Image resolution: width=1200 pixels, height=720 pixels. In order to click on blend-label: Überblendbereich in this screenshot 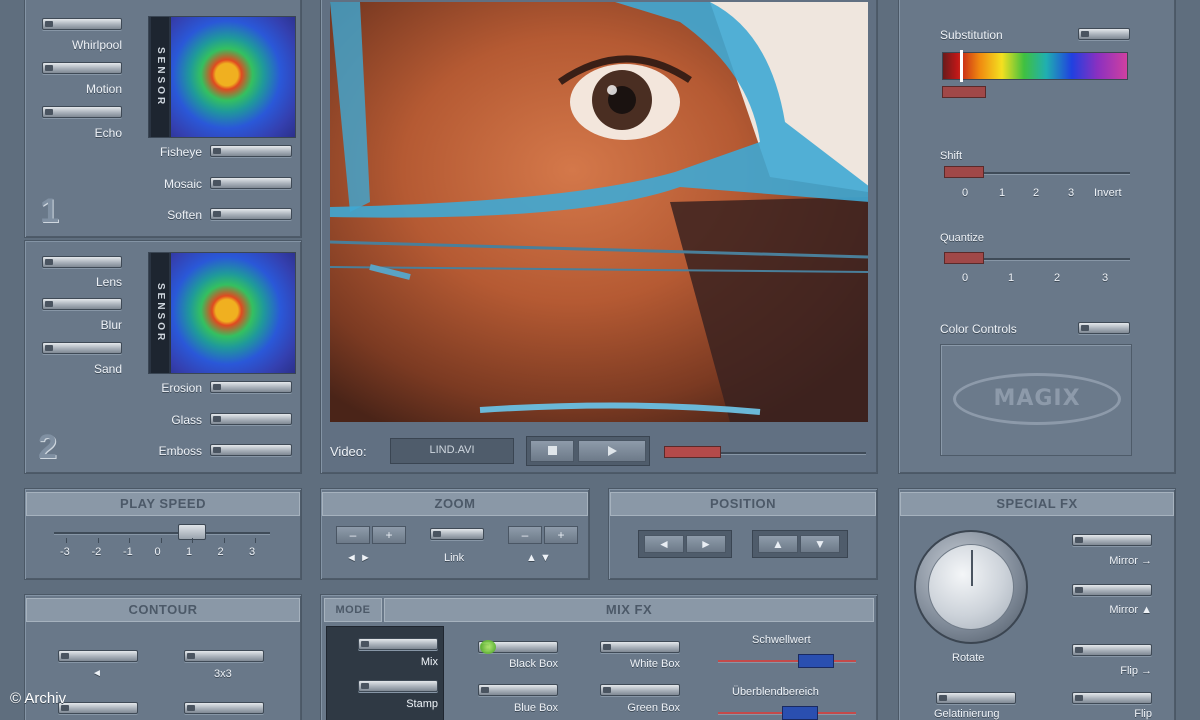, I will do `click(775, 692)`.